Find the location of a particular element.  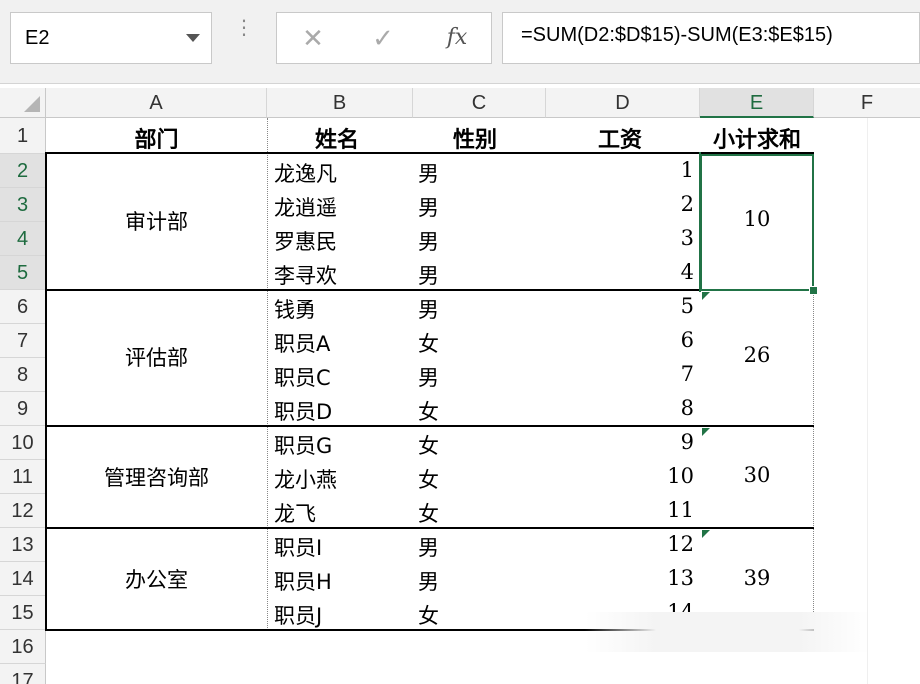

row-header-11: 11 is located at coordinates (23, 477).